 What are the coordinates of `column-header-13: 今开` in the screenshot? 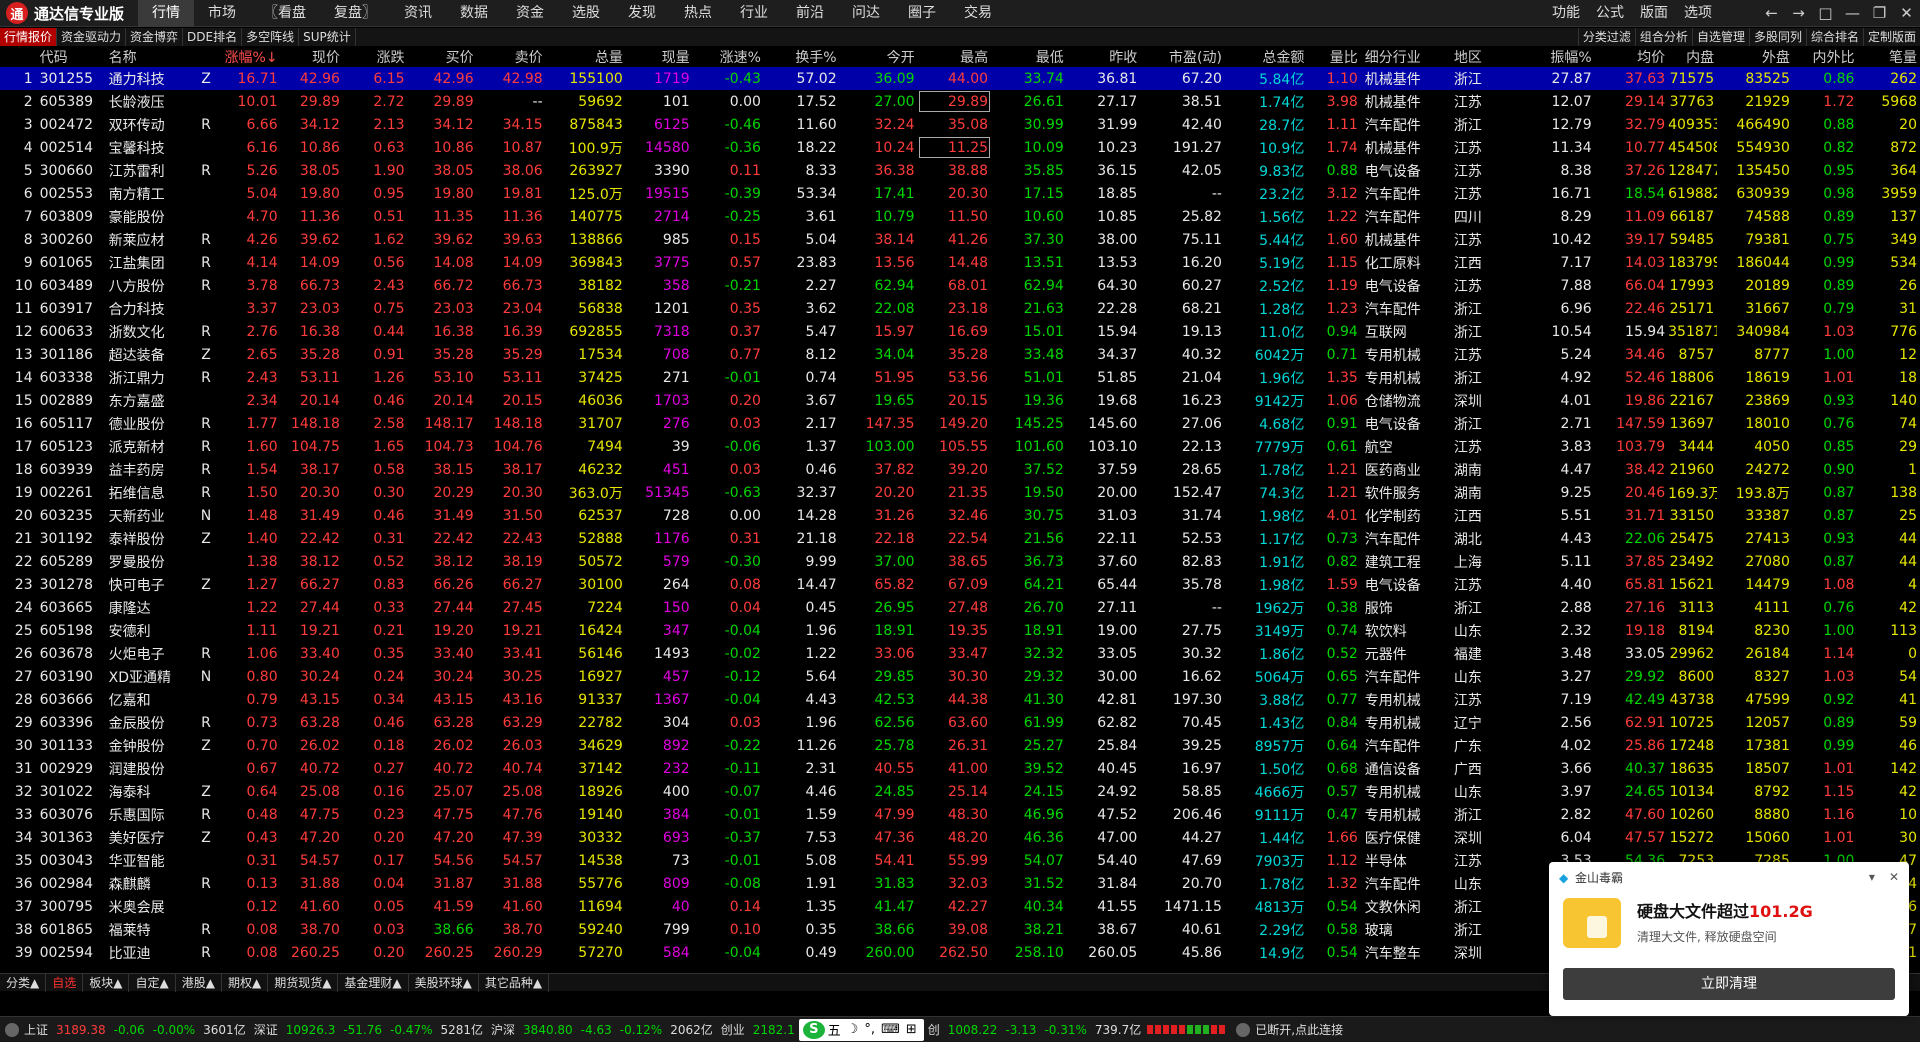 It's located at (879, 56).